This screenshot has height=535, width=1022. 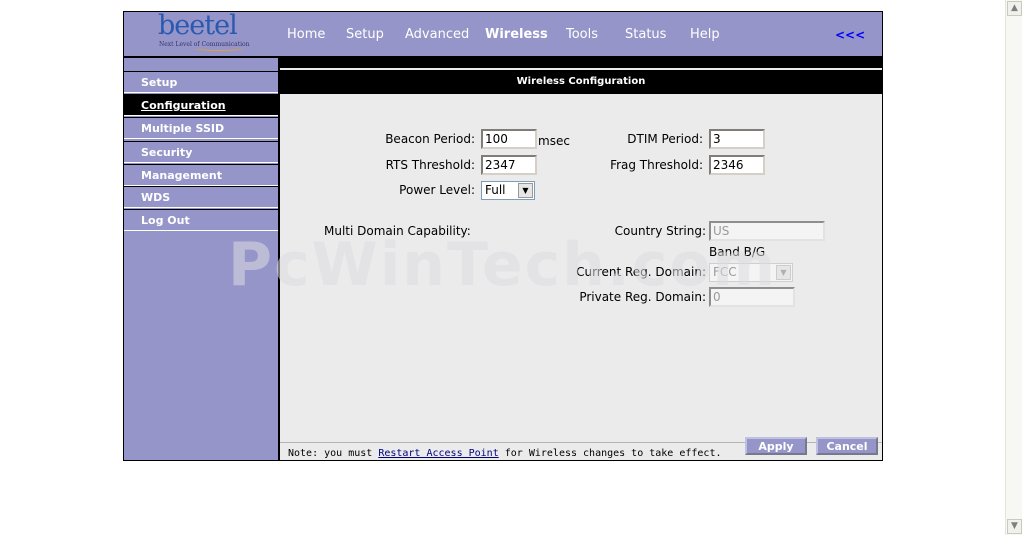 What do you see at coordinates (847, 446) in the screenshot?
I see `cancel-button: Cancel` at bounding box center [847, 446].